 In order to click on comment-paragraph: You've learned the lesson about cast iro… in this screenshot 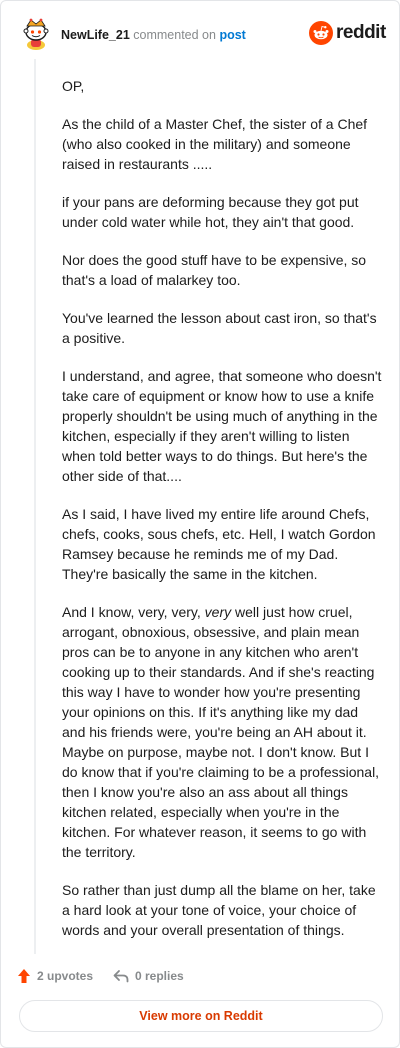, I will do `click(219, 328)`.